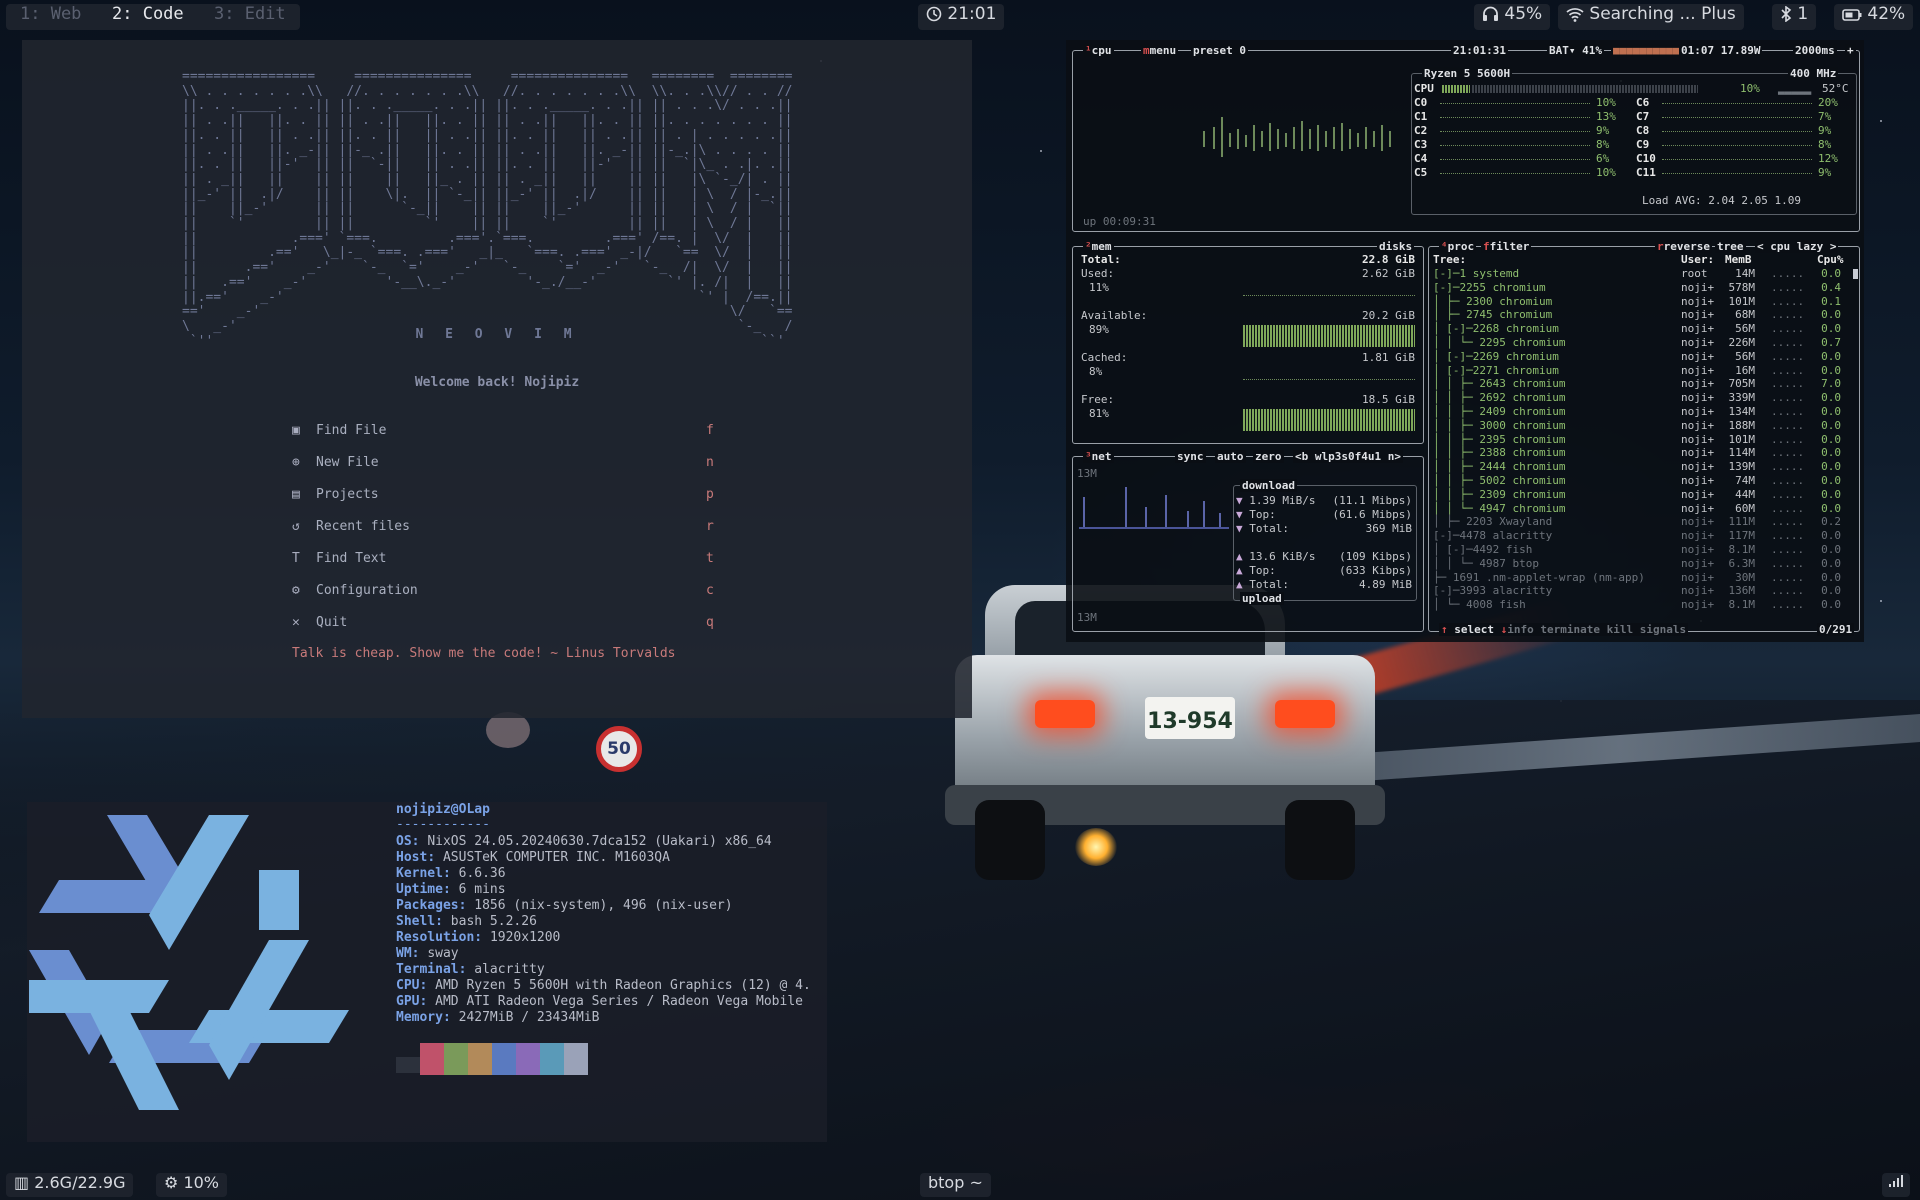 The width and height of the screenshot is (1920, 1200). I want to click on menu-find-text: T Find Text t, so click(507, 561).